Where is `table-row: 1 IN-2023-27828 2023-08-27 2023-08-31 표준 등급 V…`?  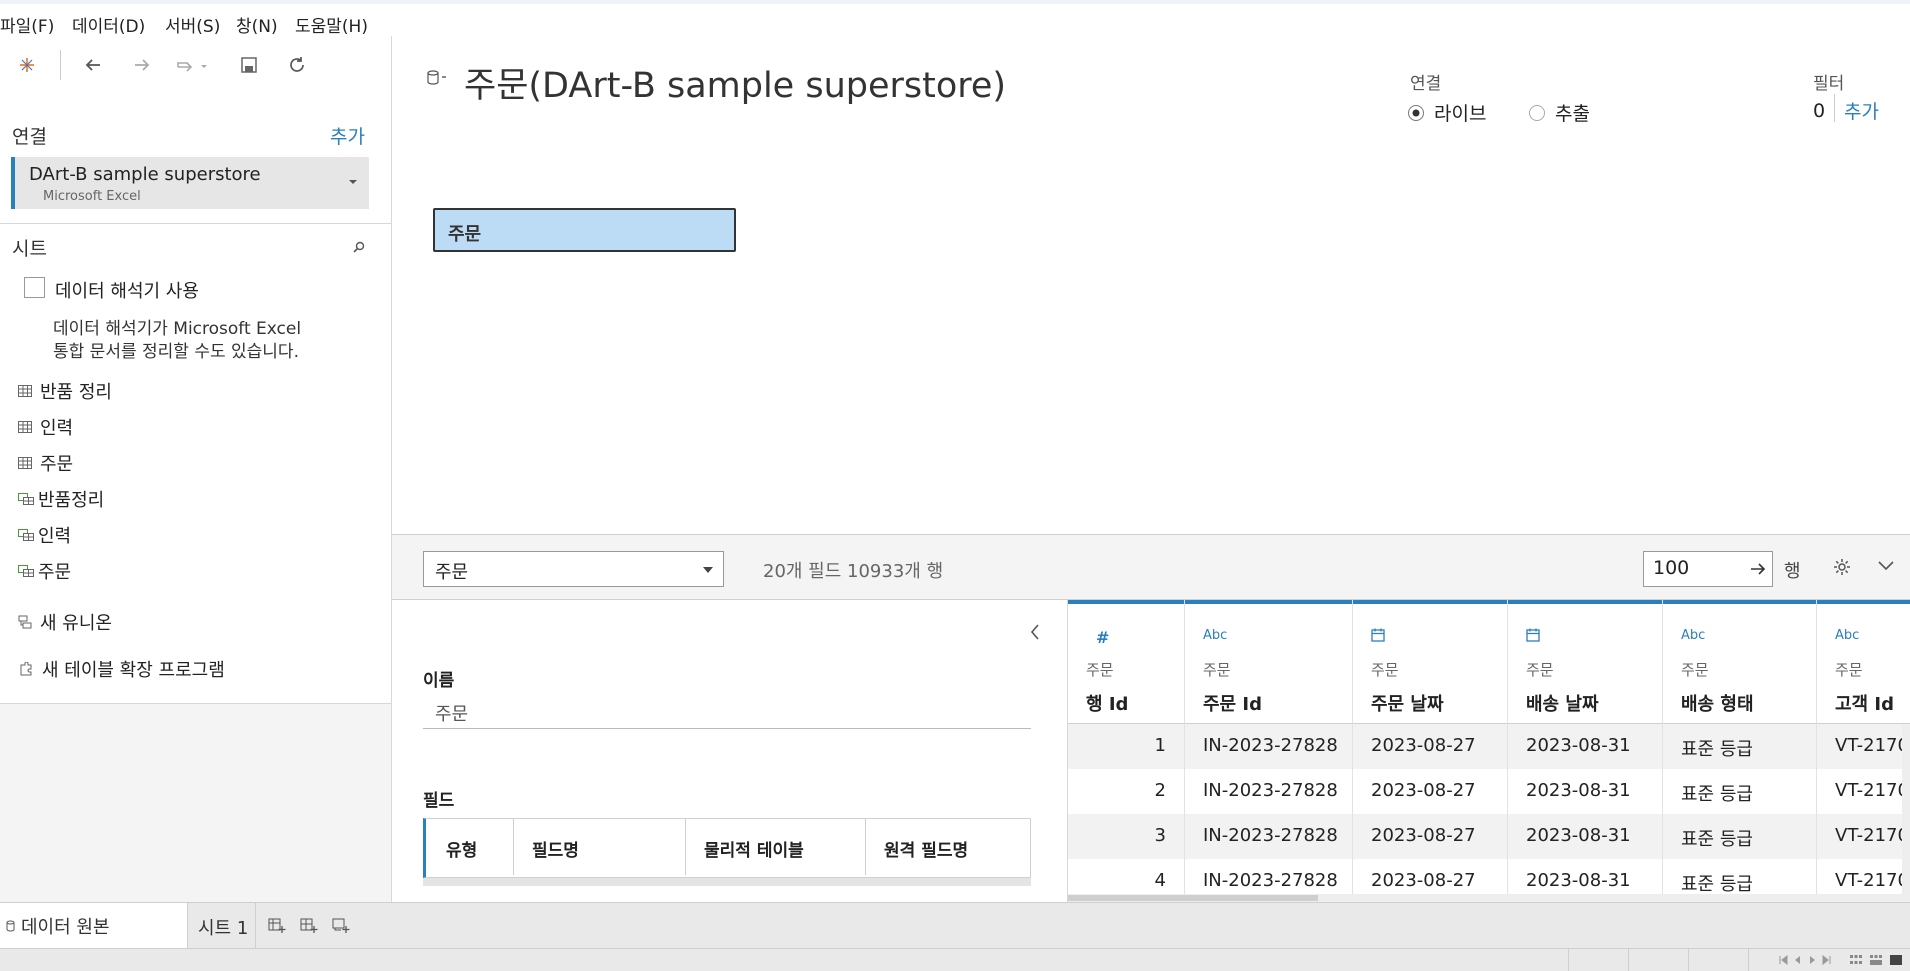 table-row: 1 IN-2023-27828 2023-08-27 2023-08-31 표준 등급 V… is located at coordinates (1489, 746).